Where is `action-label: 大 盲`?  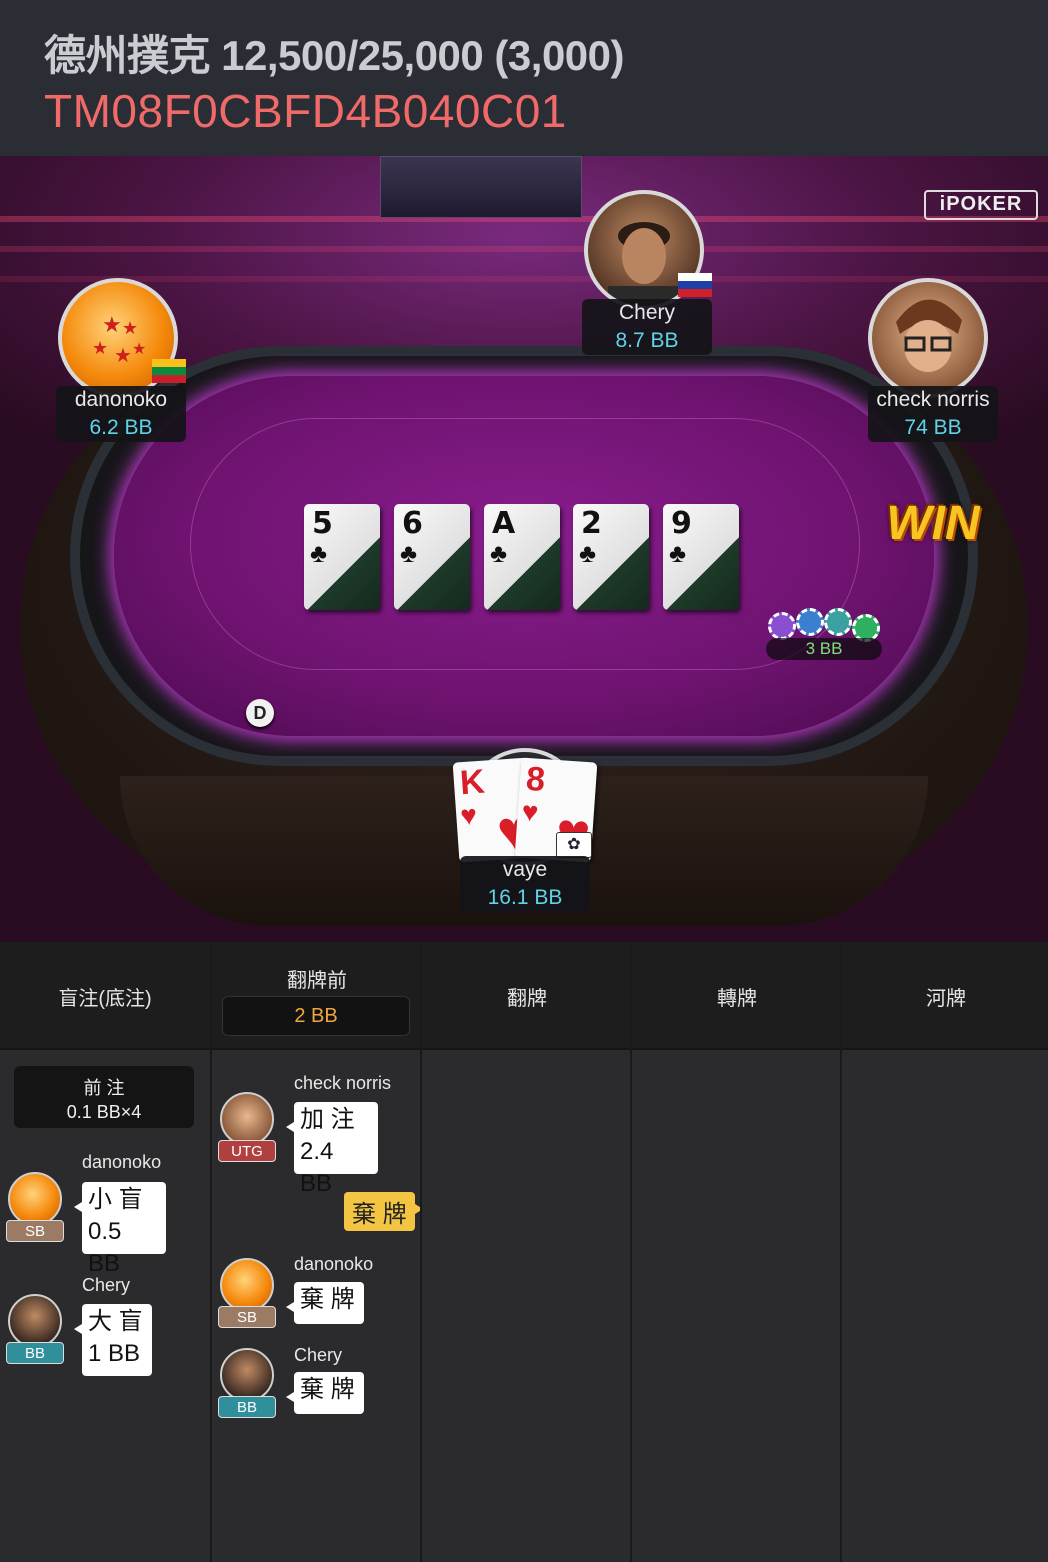 action-label: 大 盲 is located at coordinates (115, 1321).